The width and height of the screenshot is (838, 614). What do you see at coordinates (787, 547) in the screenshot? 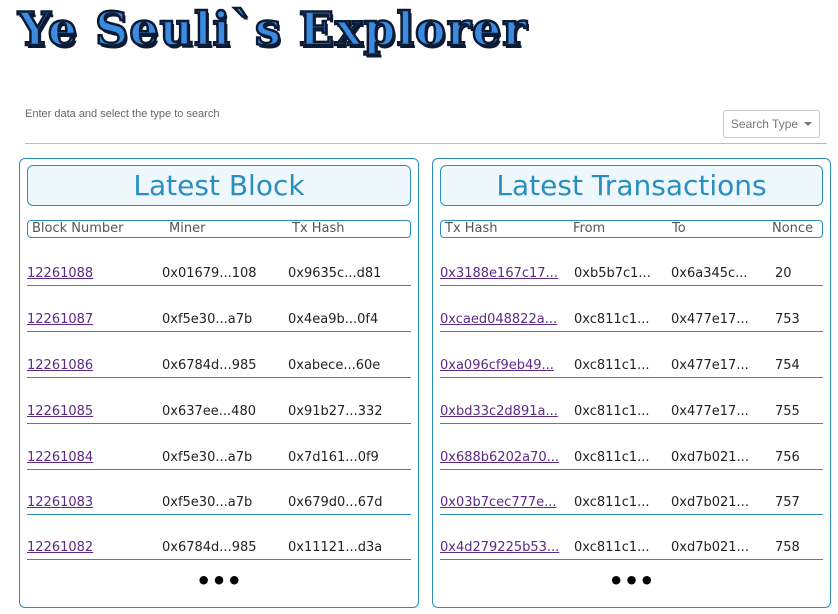
I see `tx-nonce: 758` at bounding box center [787, 547].